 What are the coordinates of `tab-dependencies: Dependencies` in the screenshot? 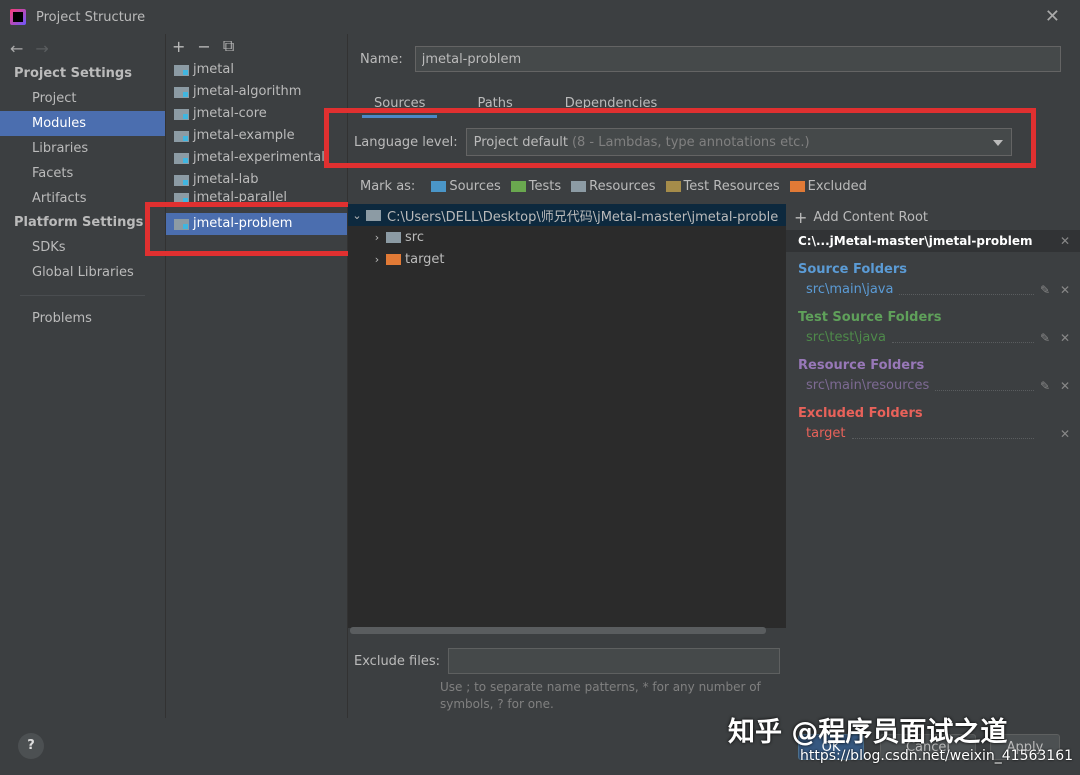 It's located at (611, 106).